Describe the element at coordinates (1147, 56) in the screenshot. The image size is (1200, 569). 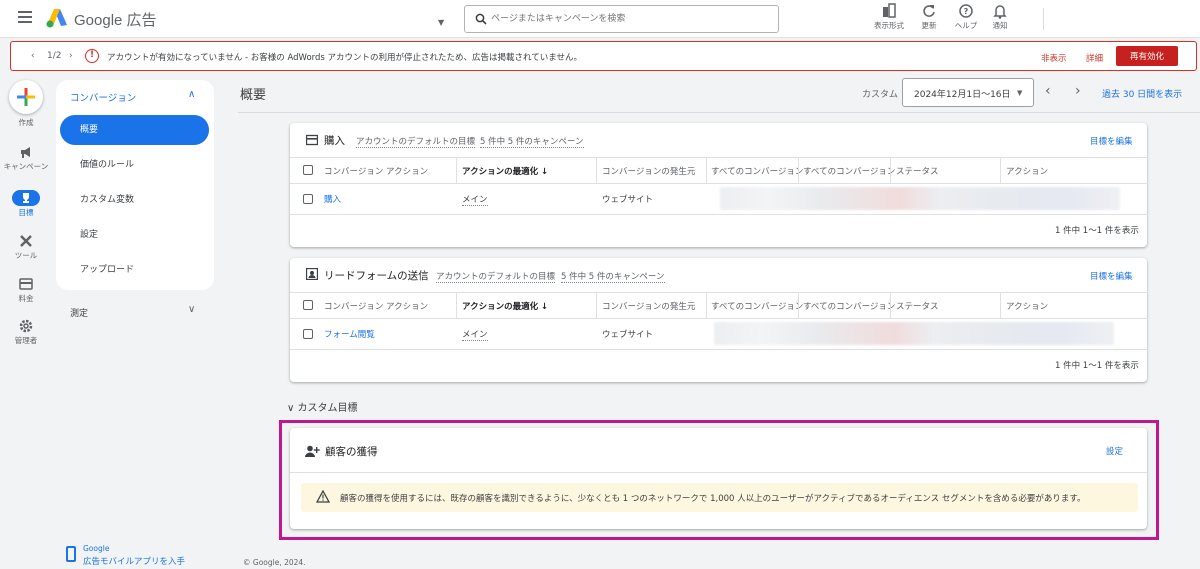
I see `reactivate-button: 再有効化` at that location.